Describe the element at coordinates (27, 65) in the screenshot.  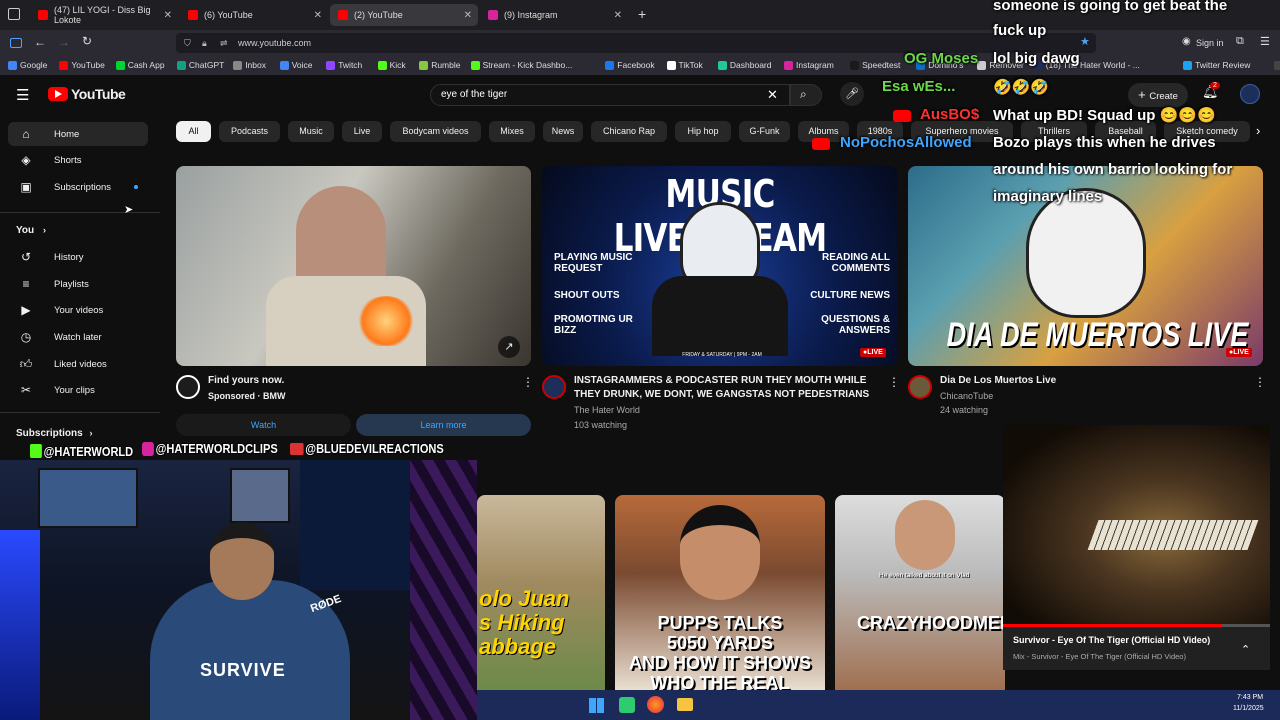
I see `bookmark-item: Google` at that location.